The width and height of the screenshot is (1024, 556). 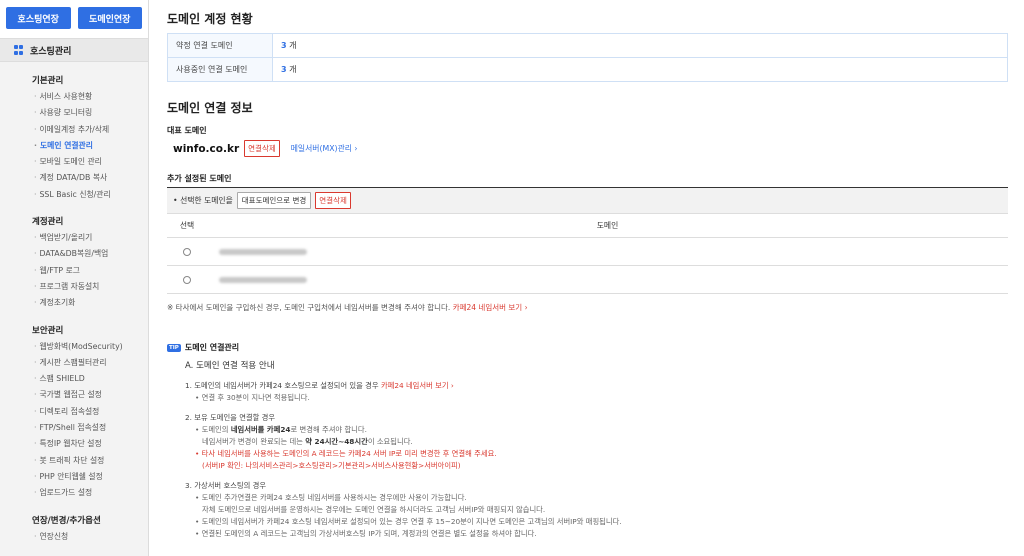 I want to click on sidebar-section-title: 보안관리, so click(x=48, y=330).